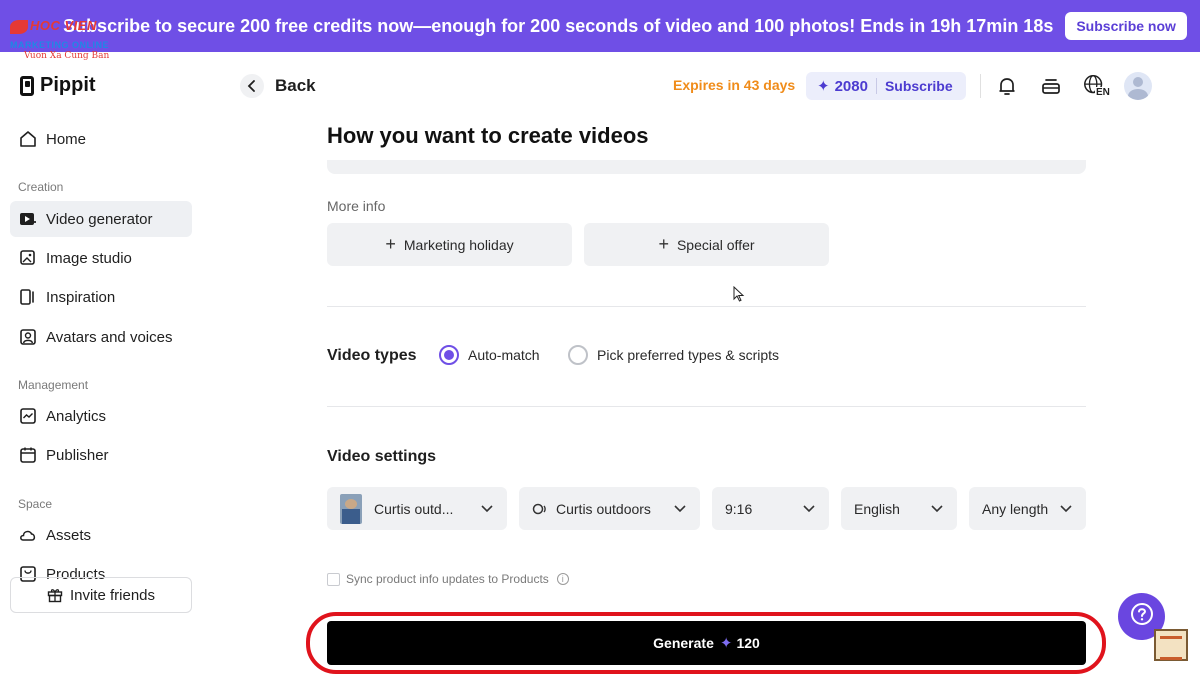 The height and width of the screenshot is (675, 1200). What do you see at coordinates (19, 27) in the screenshot?
I see `watermark-swoosh` at bounding box center [19, 27].